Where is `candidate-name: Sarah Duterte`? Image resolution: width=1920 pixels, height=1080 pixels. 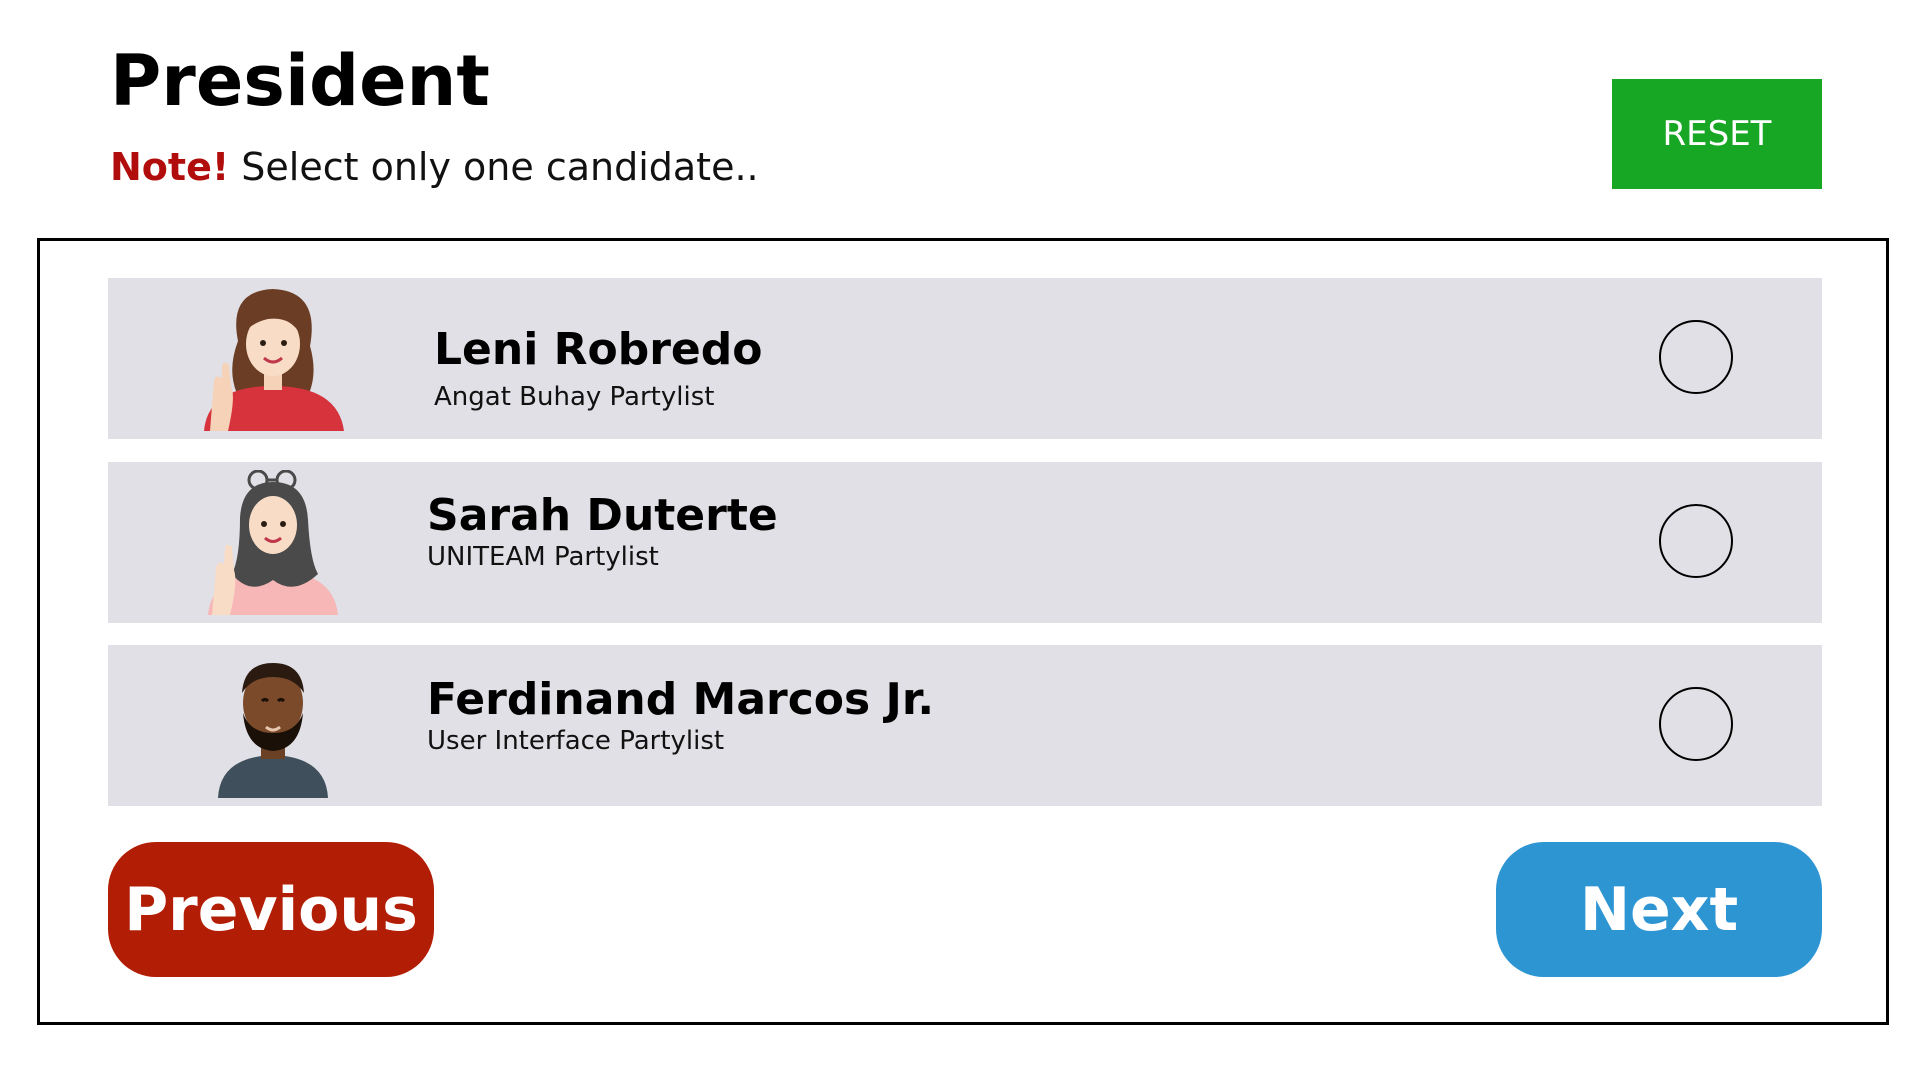 candidate-name: Sarah Duterte is located at coordinates (602, 515).